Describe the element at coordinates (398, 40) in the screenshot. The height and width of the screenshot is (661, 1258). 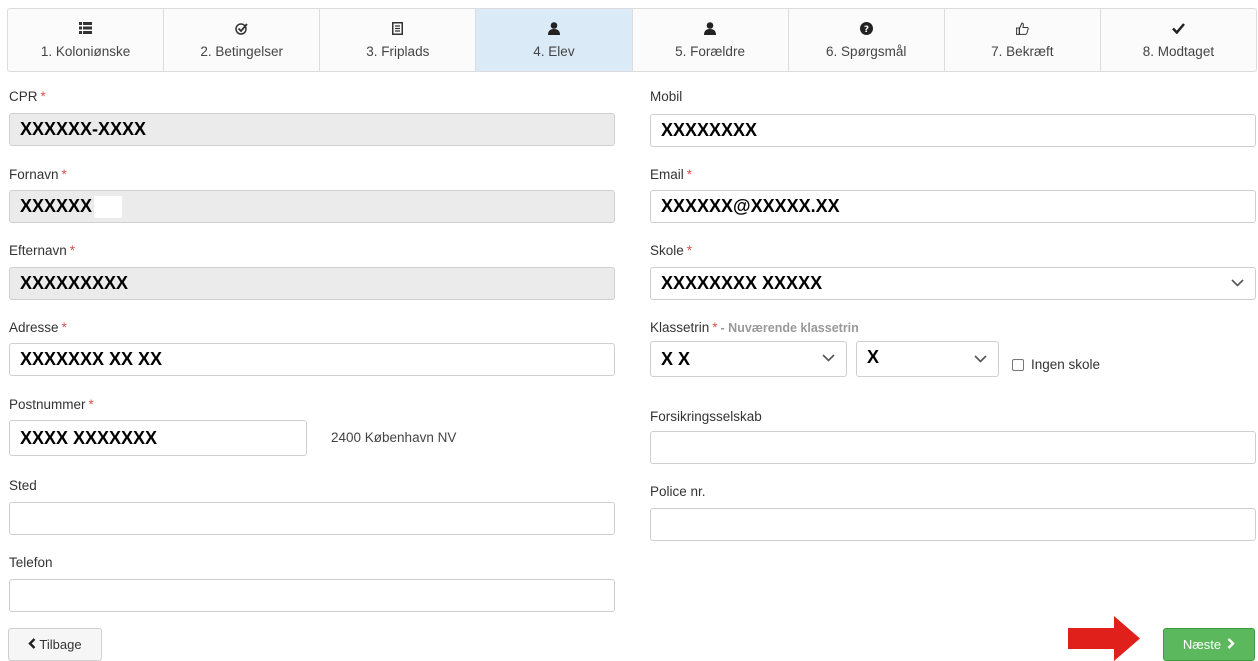
I see `step-friplads: 3. Friplads` at that location.